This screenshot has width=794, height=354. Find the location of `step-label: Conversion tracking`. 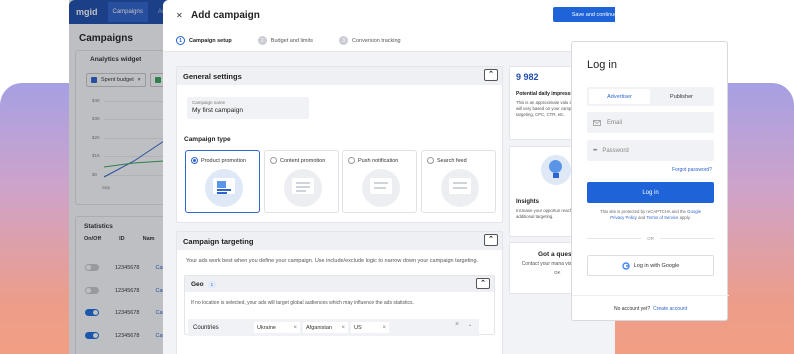

step-label: Conversion tracking is located at coordinates (376, 40).